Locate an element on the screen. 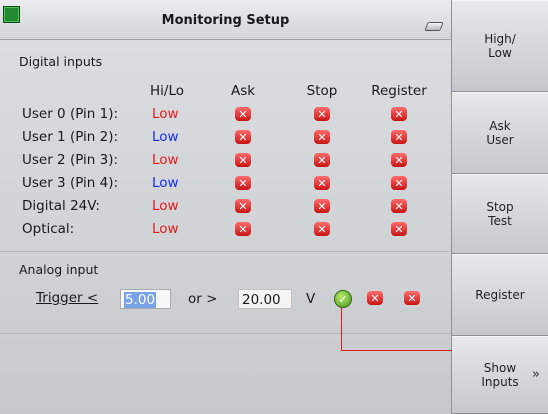 Image resolution: width=548 pixels, height=414 pixels. col-header-register: Register is located at coordinates (399, 91).